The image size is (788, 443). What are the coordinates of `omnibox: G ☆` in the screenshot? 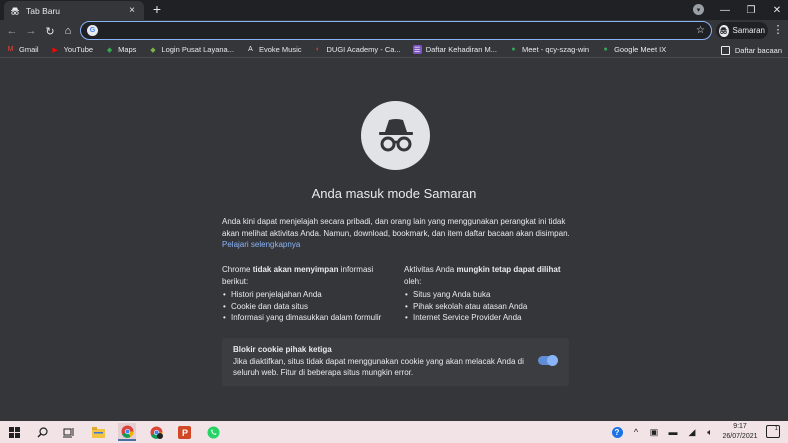 It's located at (396, 30).